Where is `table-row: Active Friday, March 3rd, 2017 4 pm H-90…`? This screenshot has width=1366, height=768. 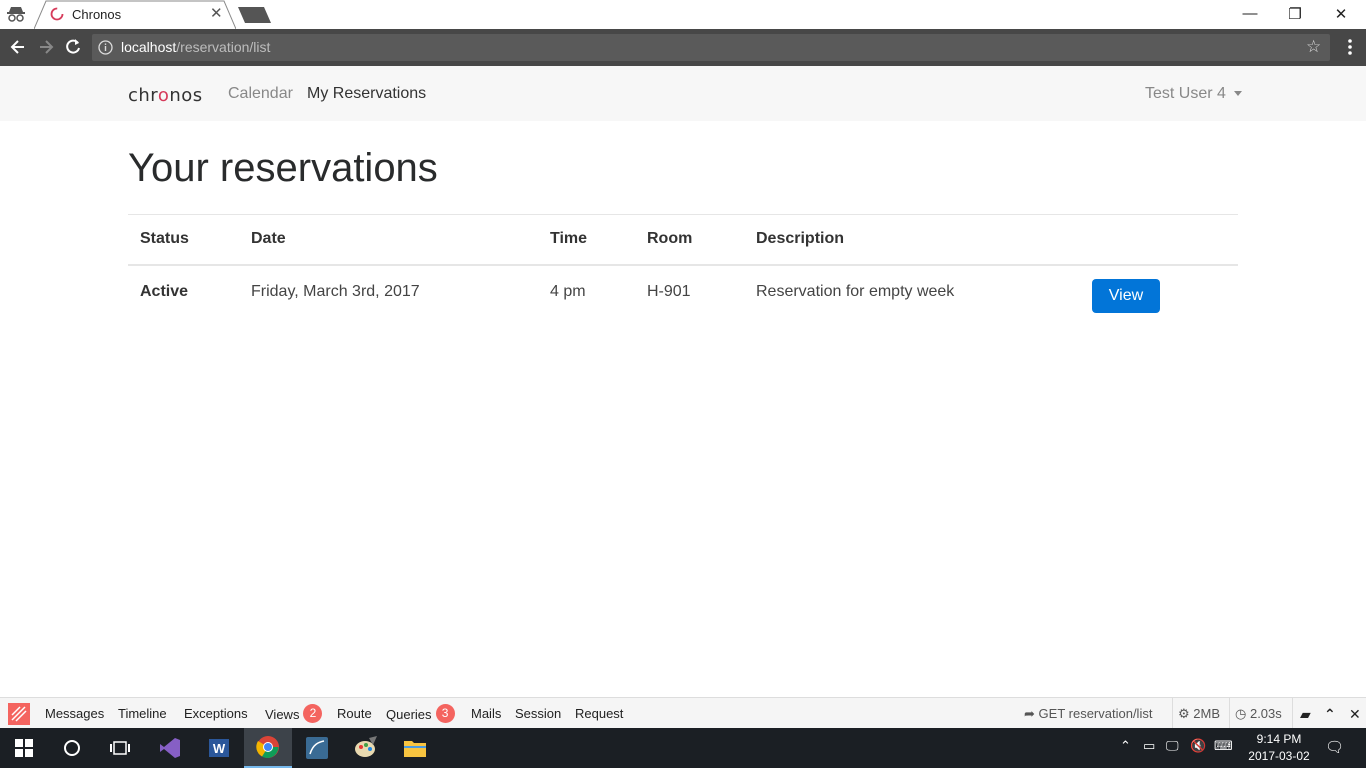
table-row: Active Friday, March 3rd, 2017 4 pm H-90… is located at coordinates (683, 289).